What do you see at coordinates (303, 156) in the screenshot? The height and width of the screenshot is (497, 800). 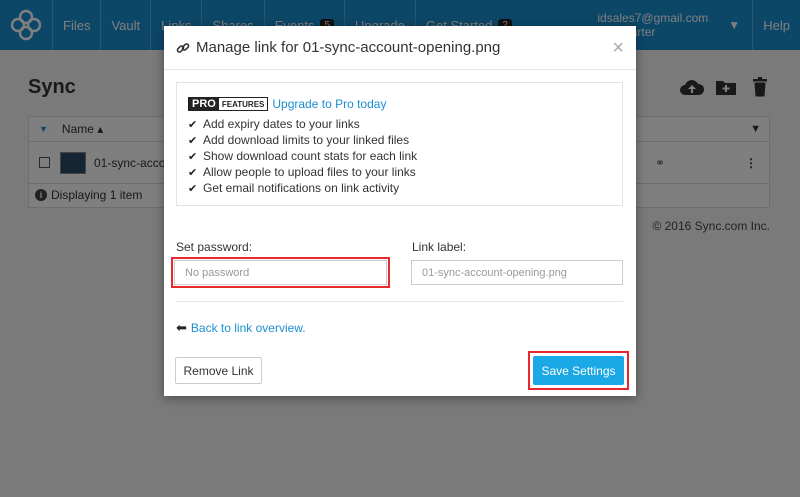 I see `feature-item: ✔ Show download count stats for each link` at bounding box center [303, 156].